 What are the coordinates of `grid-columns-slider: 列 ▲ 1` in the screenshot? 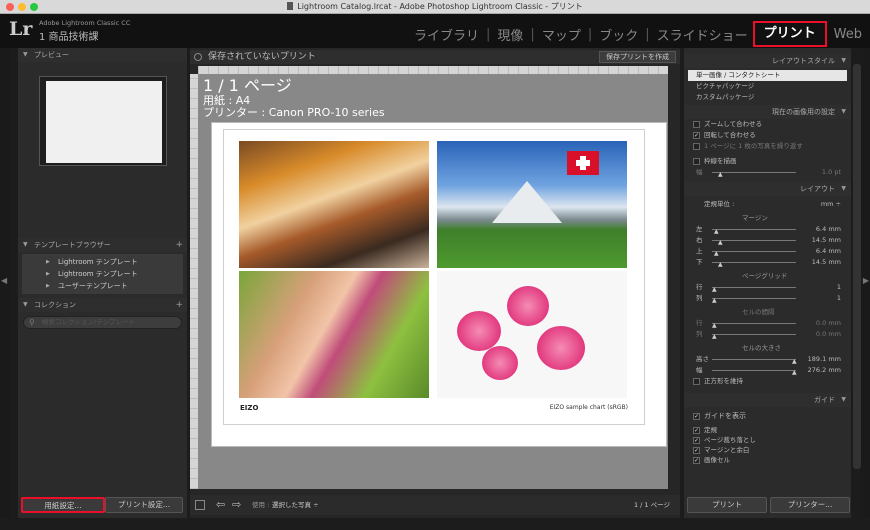 It's located at (767, 298).